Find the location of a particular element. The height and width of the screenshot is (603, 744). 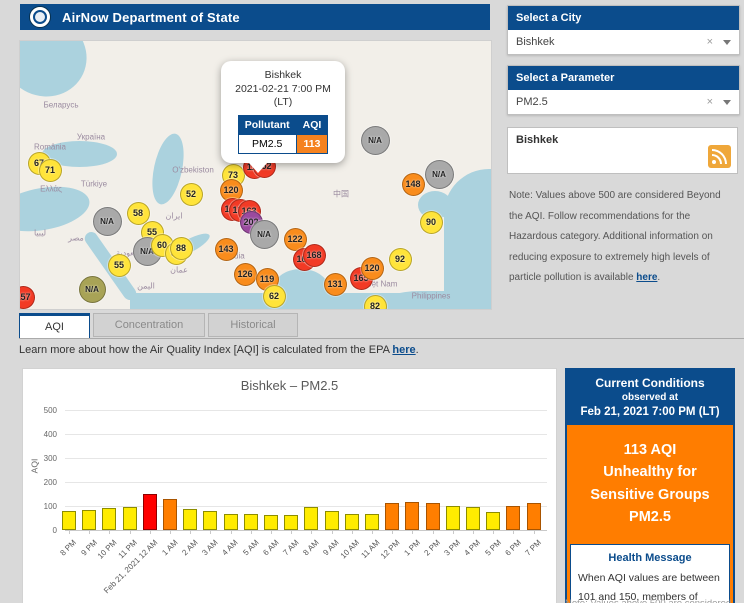

rss-icon is located at coordinates (719, 156).